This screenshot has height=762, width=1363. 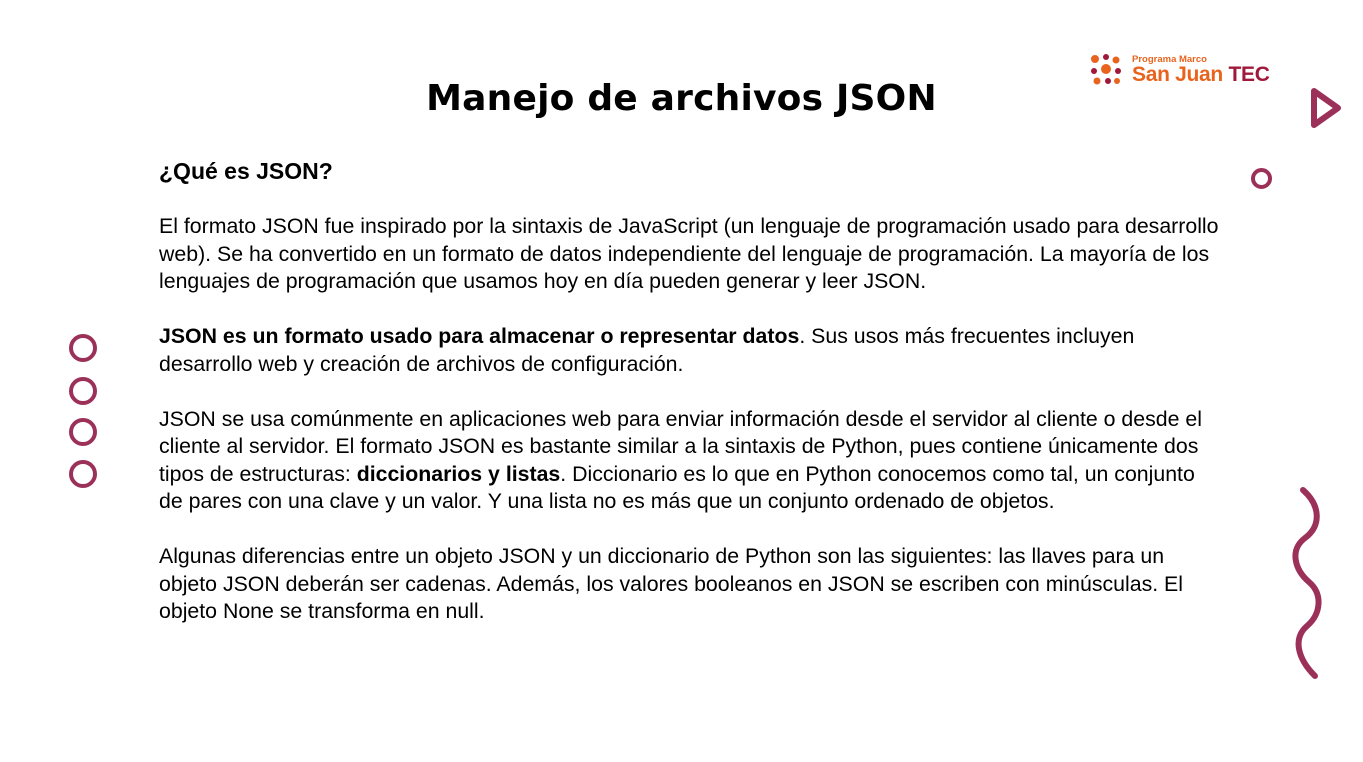 I want to click on section-heading: ¿Qué es JSON?, so click(x=246, y=171).